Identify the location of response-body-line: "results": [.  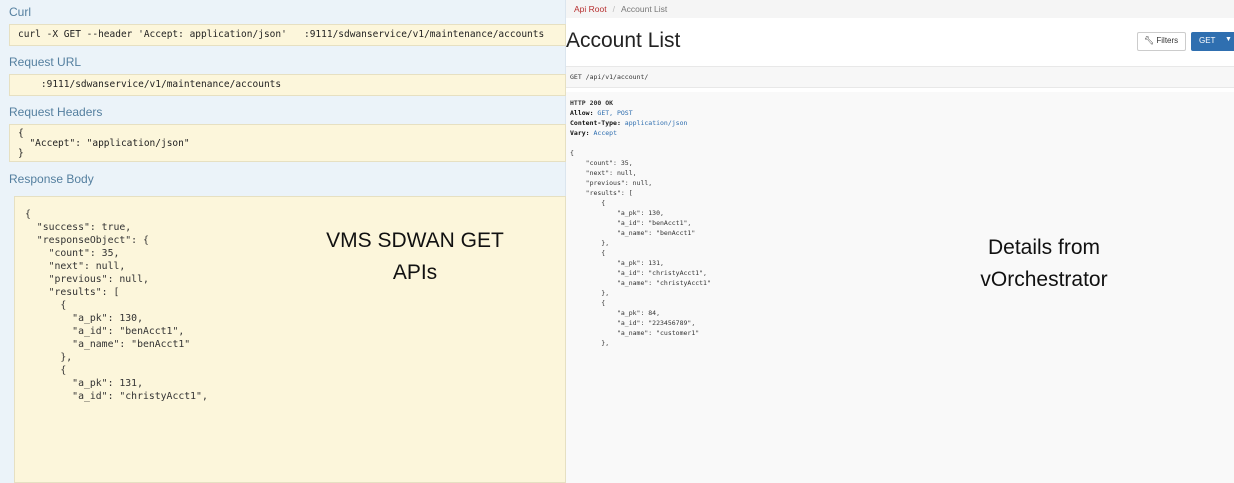
(72, 292).